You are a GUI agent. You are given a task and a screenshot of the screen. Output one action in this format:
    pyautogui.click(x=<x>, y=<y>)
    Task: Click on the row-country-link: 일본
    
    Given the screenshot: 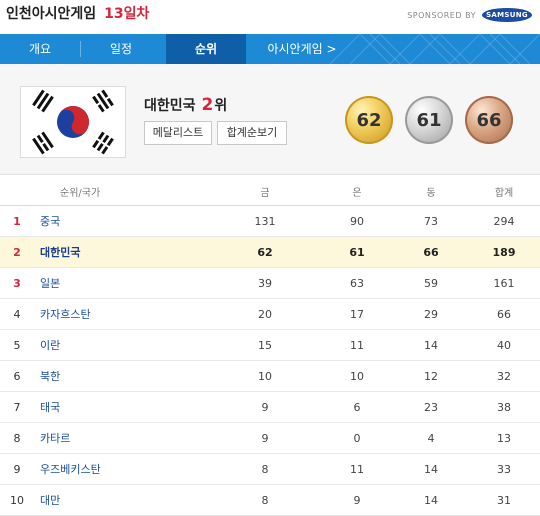 What is the action you would take?
    pyautogui.click(x=122, y=283)
    